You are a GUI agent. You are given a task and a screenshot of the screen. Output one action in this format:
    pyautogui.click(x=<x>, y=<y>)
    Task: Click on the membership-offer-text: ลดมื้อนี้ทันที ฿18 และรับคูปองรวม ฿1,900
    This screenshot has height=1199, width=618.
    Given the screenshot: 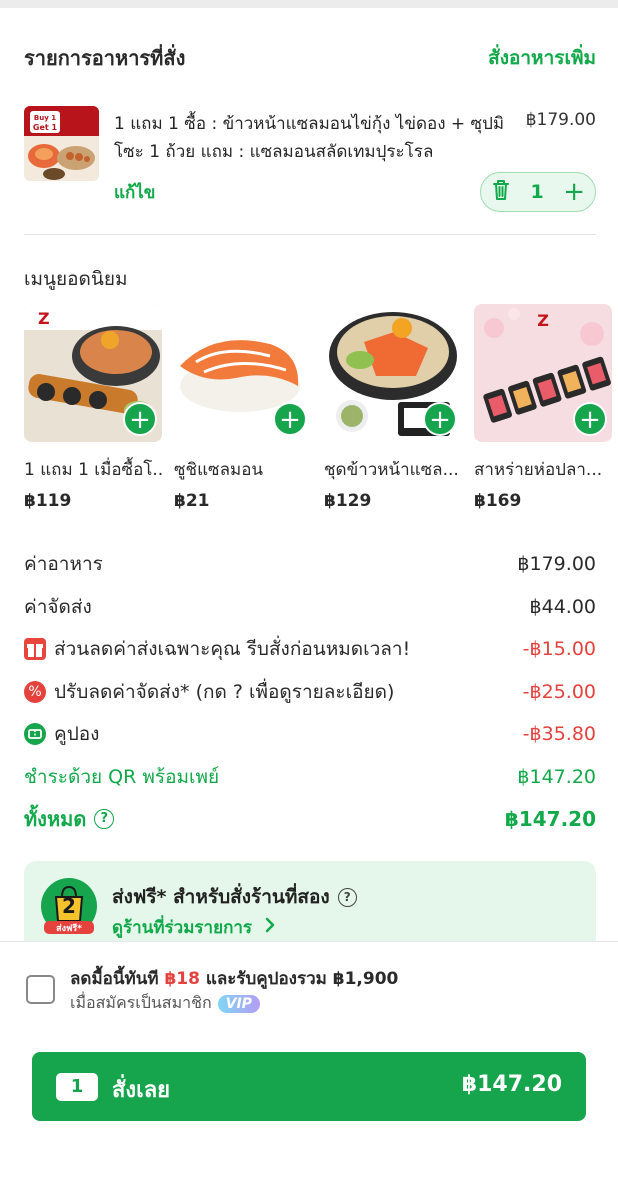 What is the action you would take?
    pyautogui.click(x=234, y=978)
    